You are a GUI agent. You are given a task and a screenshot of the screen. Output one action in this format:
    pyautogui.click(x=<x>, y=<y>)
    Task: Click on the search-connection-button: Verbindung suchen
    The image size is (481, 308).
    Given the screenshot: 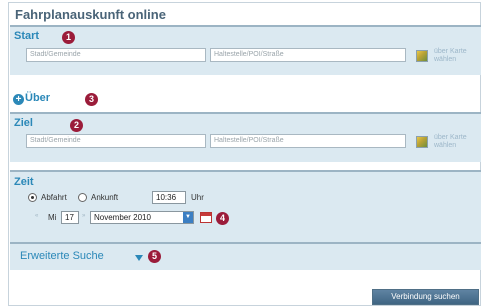 What is the action you would take?
    pyautogui.click(x=425, y=297)
    